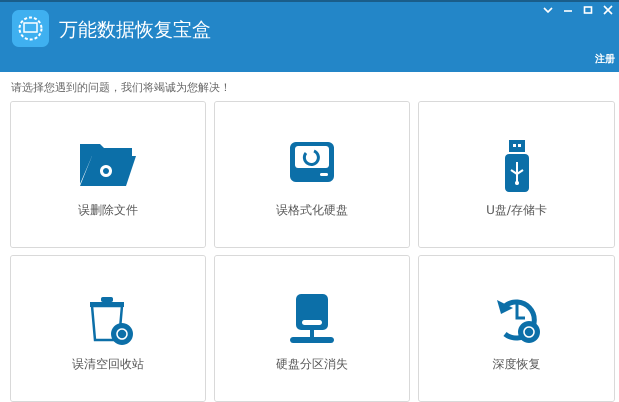  Describe the element at coordinates (588, 10) in the screenshot. I see `maximize-icon` at that location.